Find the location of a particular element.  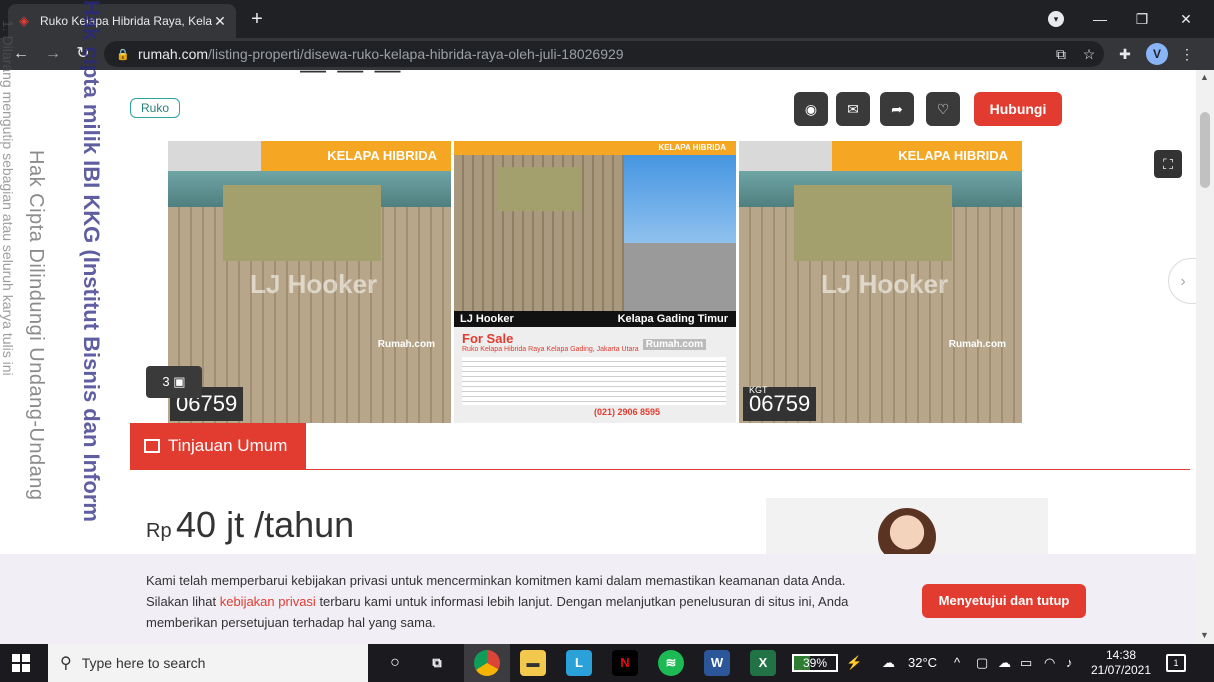

photo-2-details-text is located at coordinates (594, 381).